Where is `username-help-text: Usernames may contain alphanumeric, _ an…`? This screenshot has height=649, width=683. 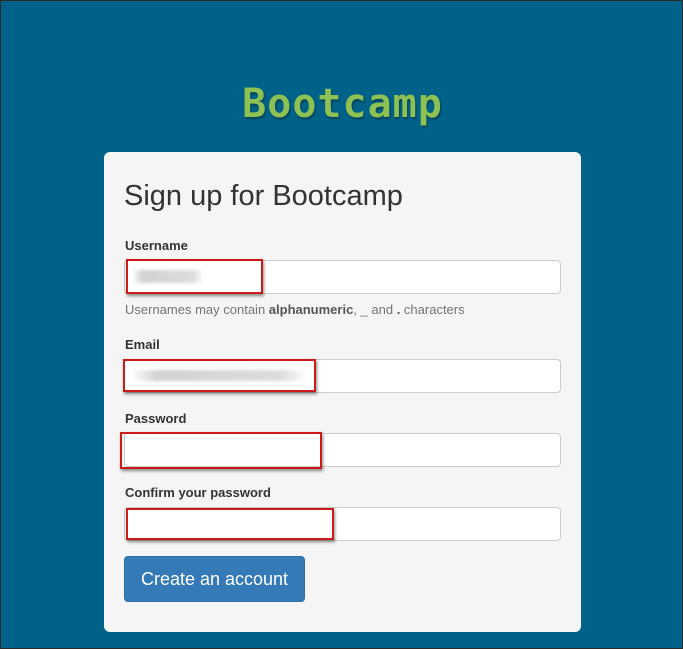
username-help-text: Usernames may contain alphanumeric, _ an… is located at coordinates (295, 309).